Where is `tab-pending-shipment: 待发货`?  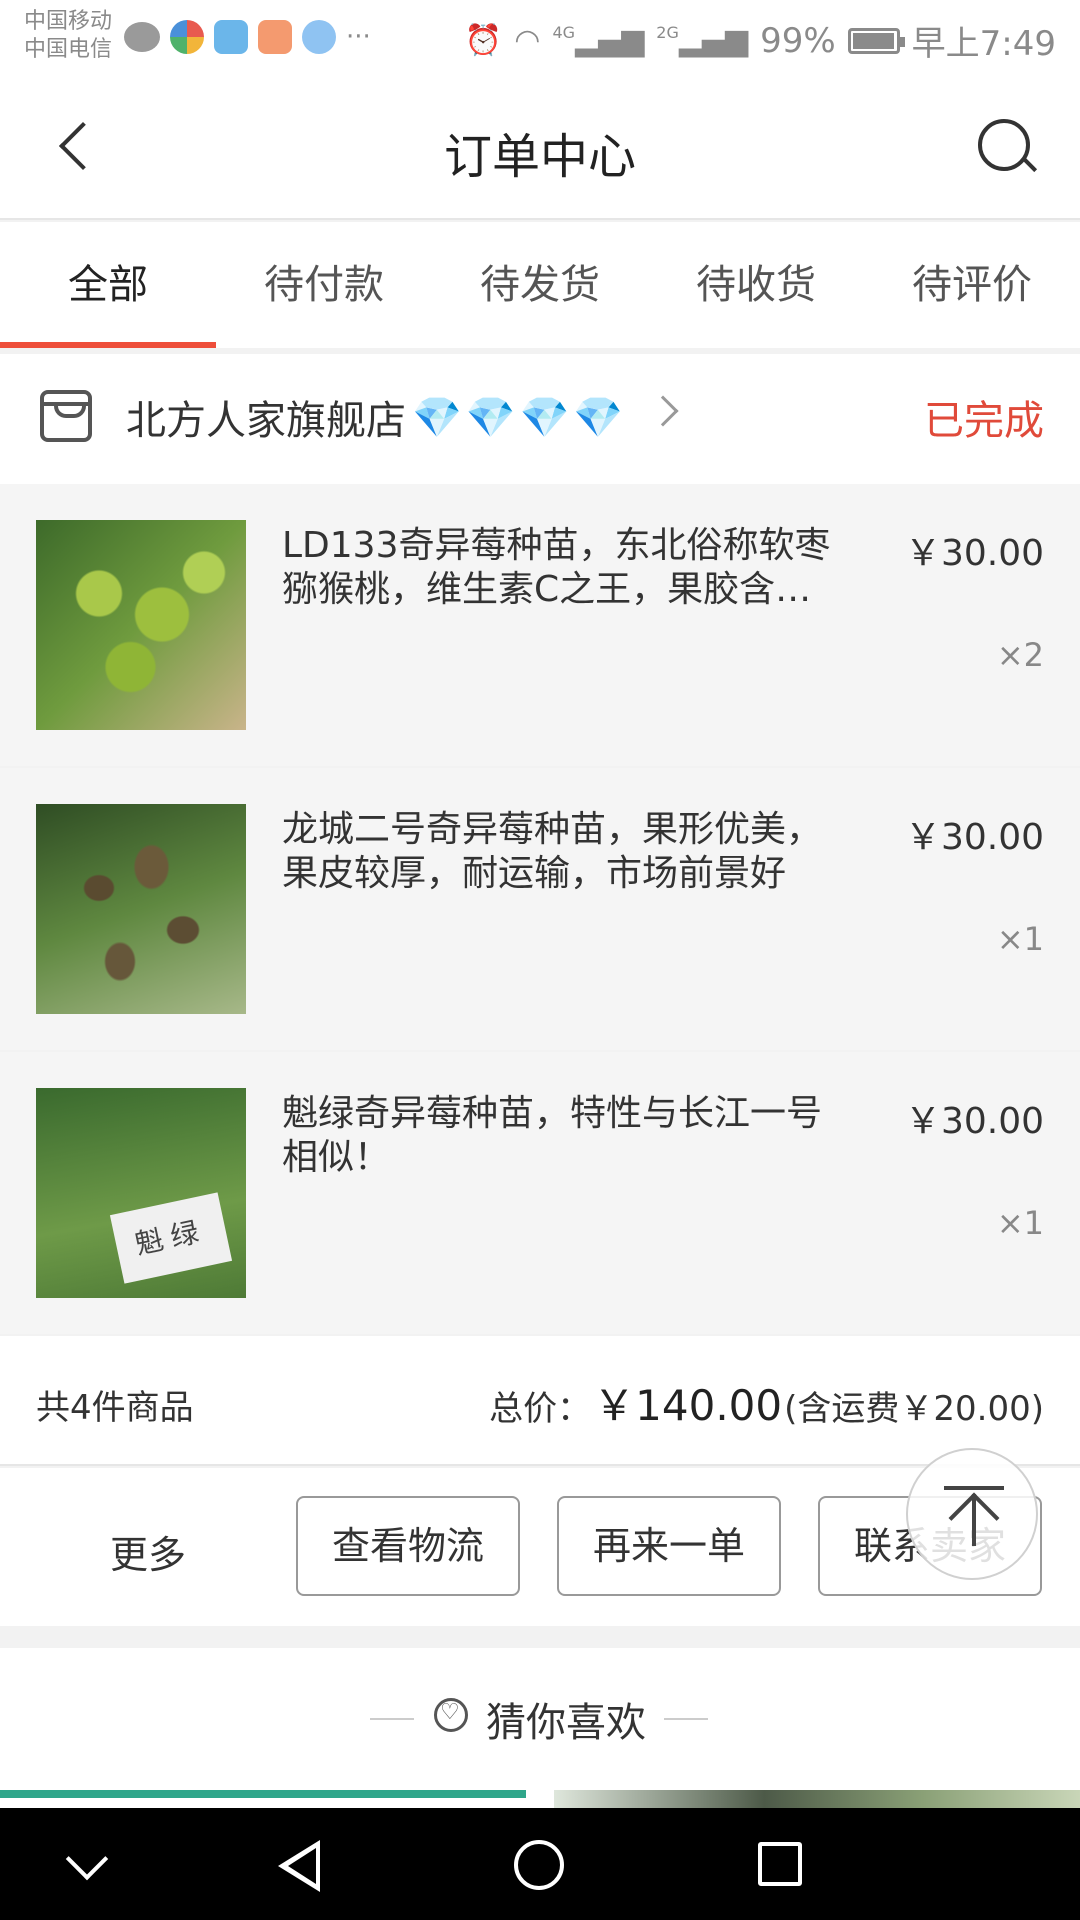
tab-pending-shipment: 待发货 is located at coordinates (540, 285).